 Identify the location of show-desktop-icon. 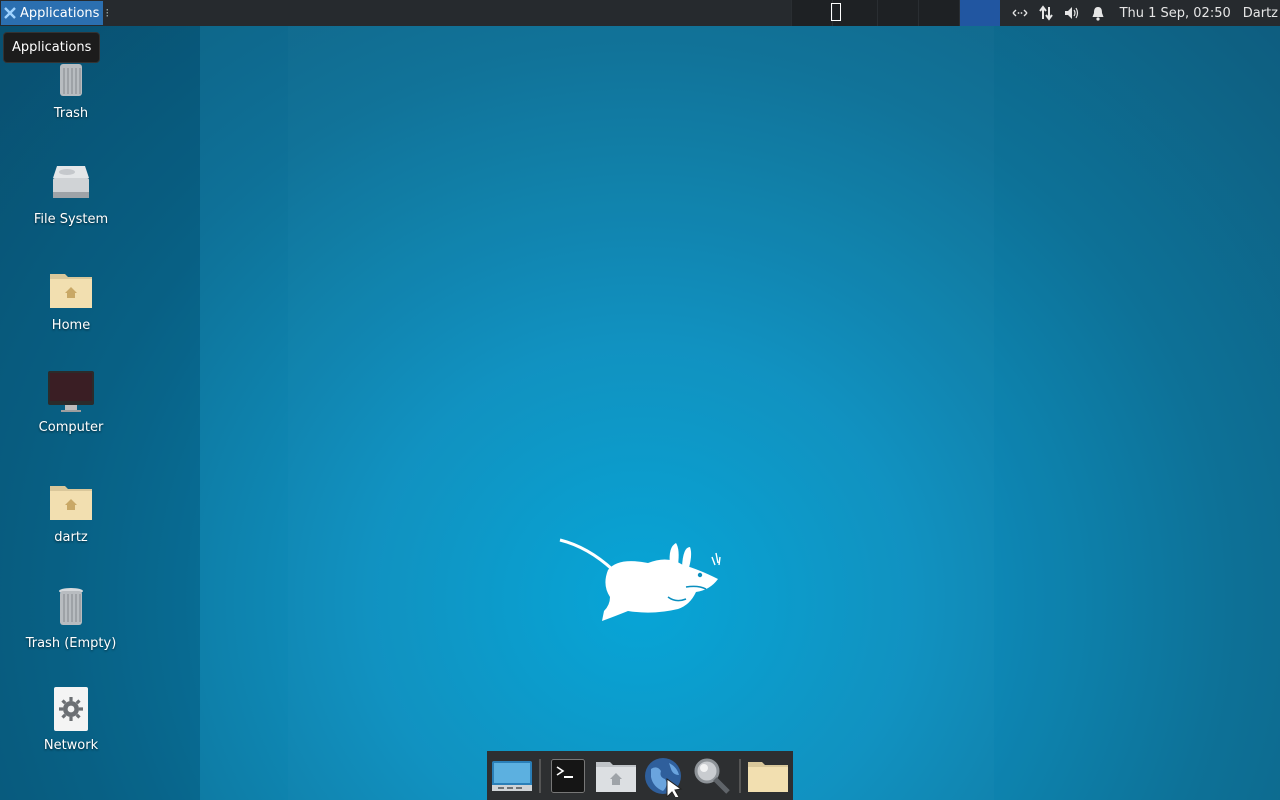
(512, 775).